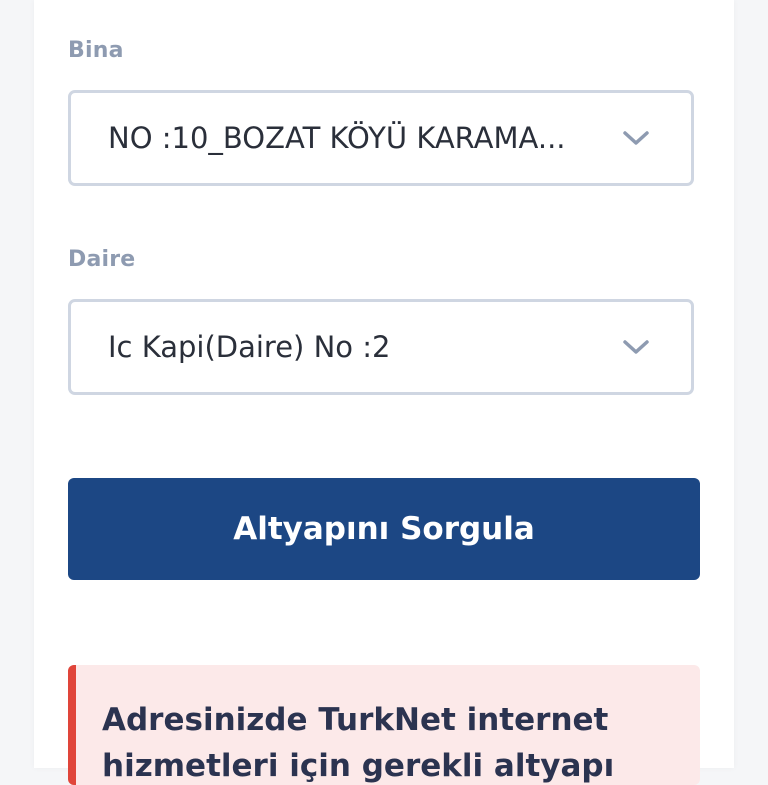 The image size is (768, 785). I want to click on alert-accent-bar, so click(72, 725).